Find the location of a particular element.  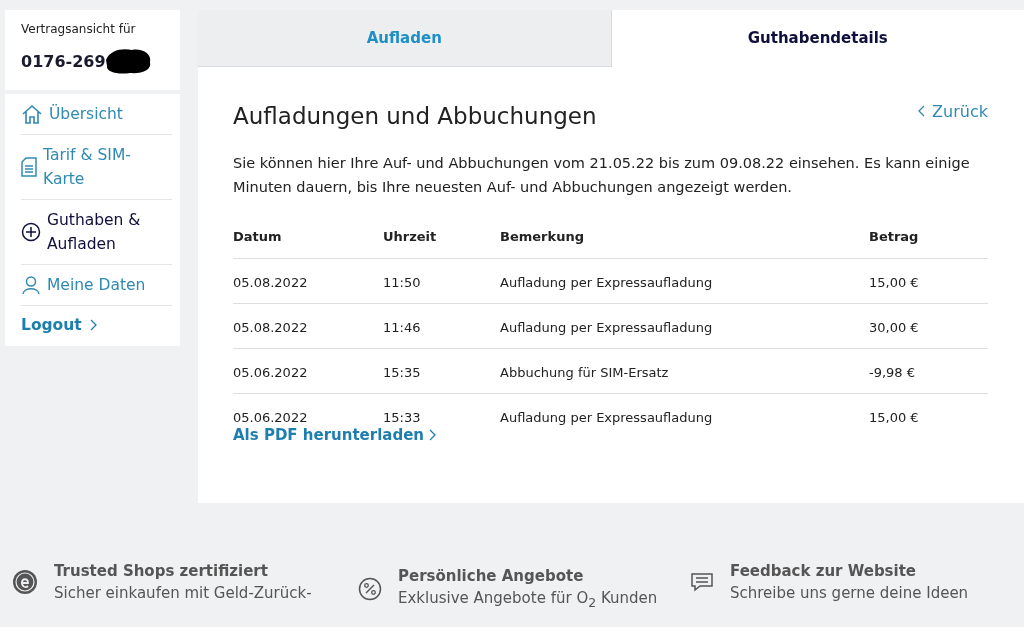

table-cell: -9,98 € is located at coordinates (928, 371).